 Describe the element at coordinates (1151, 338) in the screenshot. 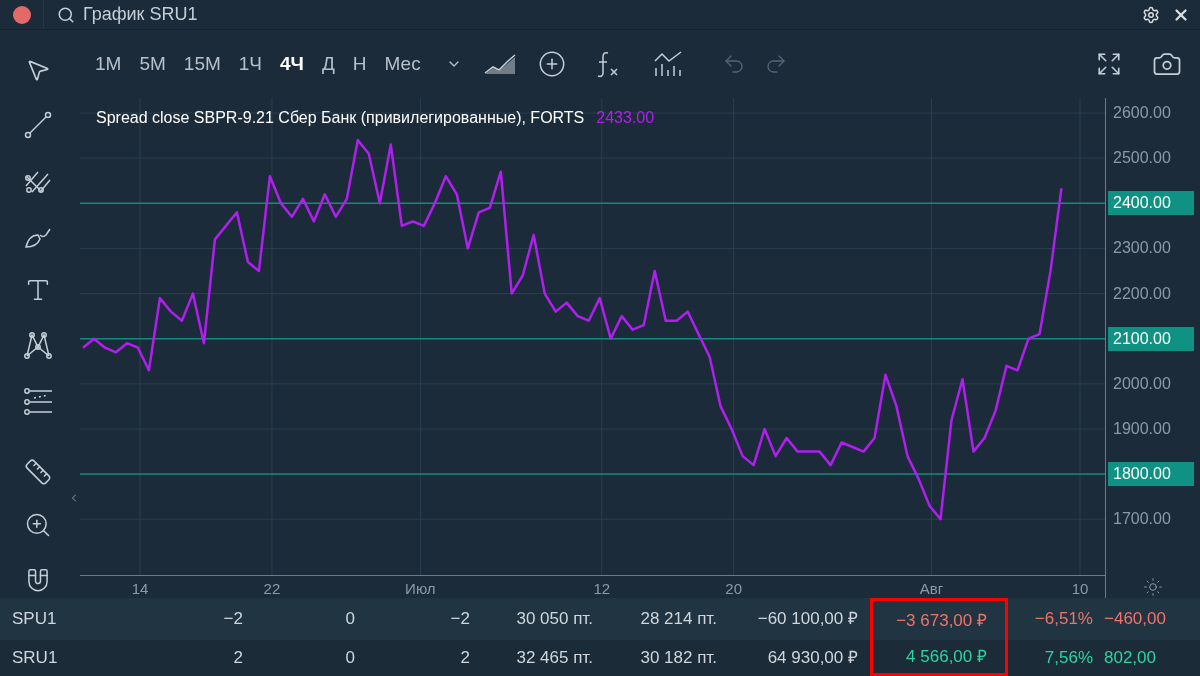

I see `y-axis-label: 2100.00` at that location.